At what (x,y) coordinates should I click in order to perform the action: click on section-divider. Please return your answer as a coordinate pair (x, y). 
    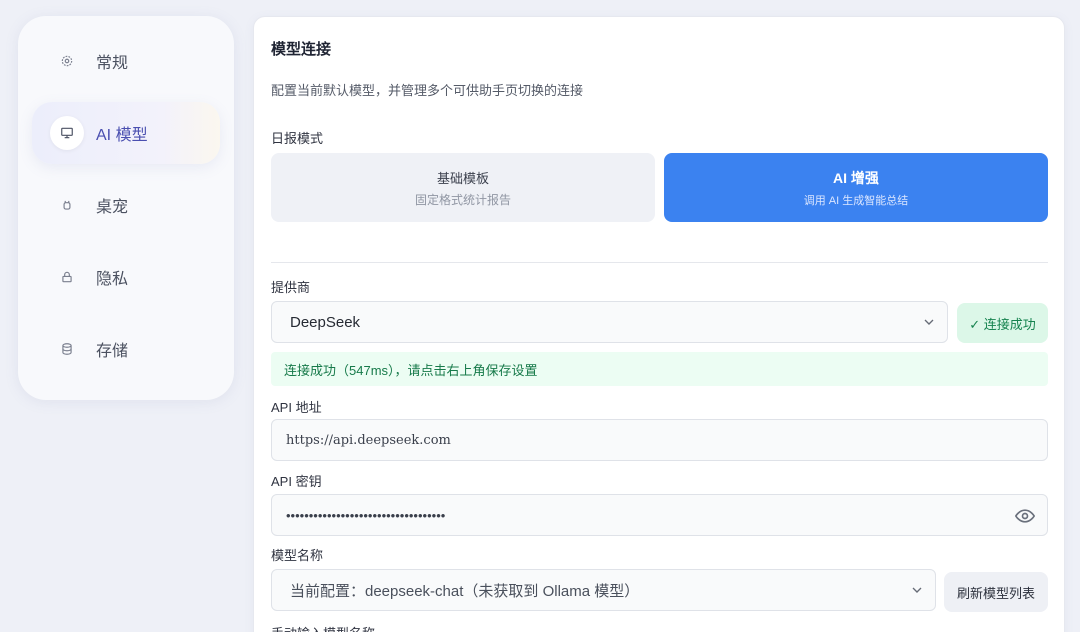
    Looking at the image, I should click on (659, 262).